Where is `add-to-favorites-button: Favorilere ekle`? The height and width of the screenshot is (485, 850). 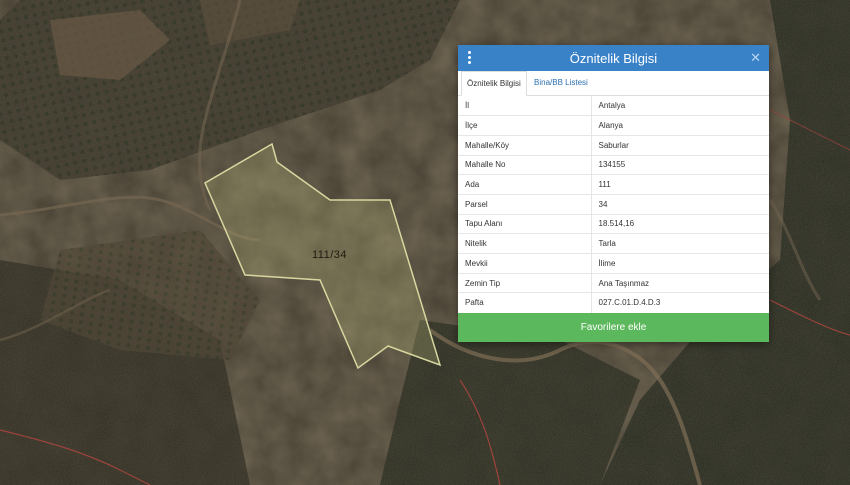 add-to-favorites-button: Favorilere ekle is located at coordinates (613, 327).